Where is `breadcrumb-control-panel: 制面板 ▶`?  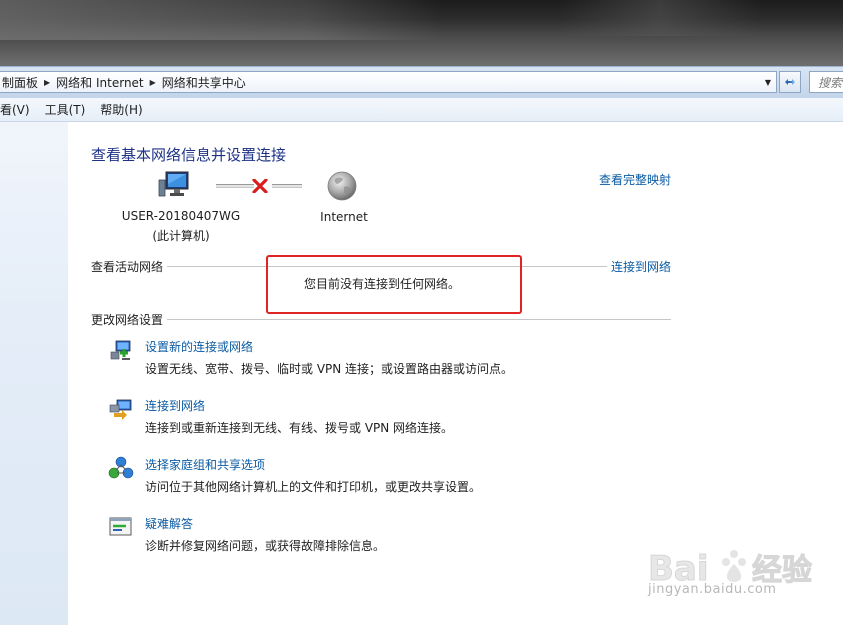
breadcrumb-control-panel: 制面板 ▶ is located at coordinates (29, 82).